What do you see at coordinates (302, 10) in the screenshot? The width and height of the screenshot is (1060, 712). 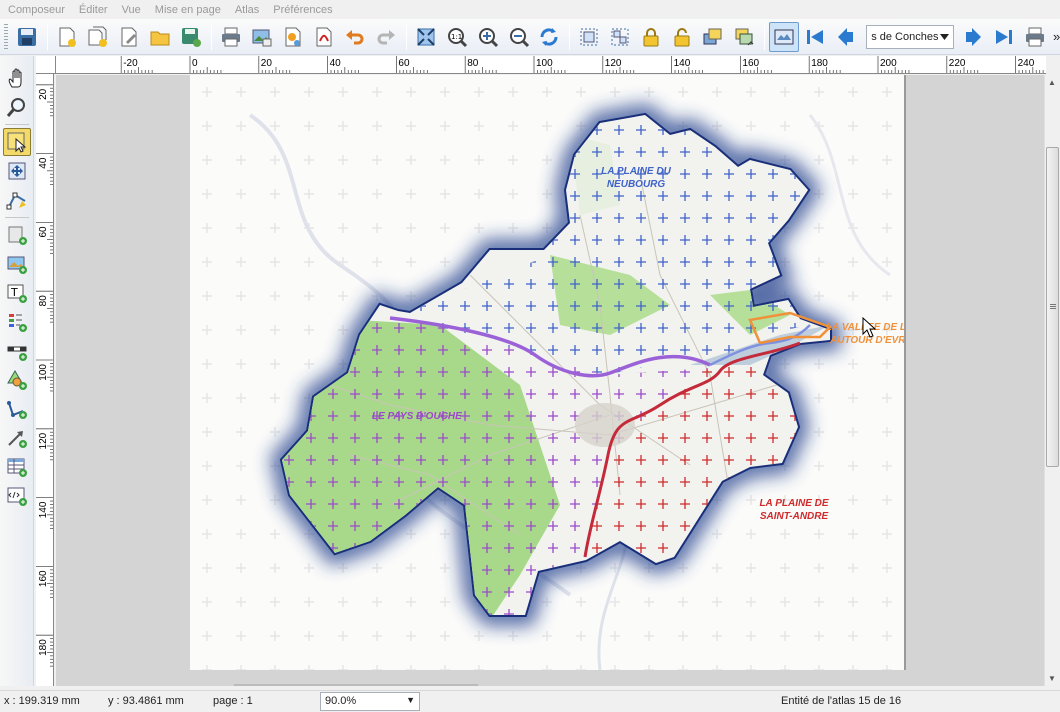 I see `menu-preferences: Préférences` at bounding box center [302, 10].